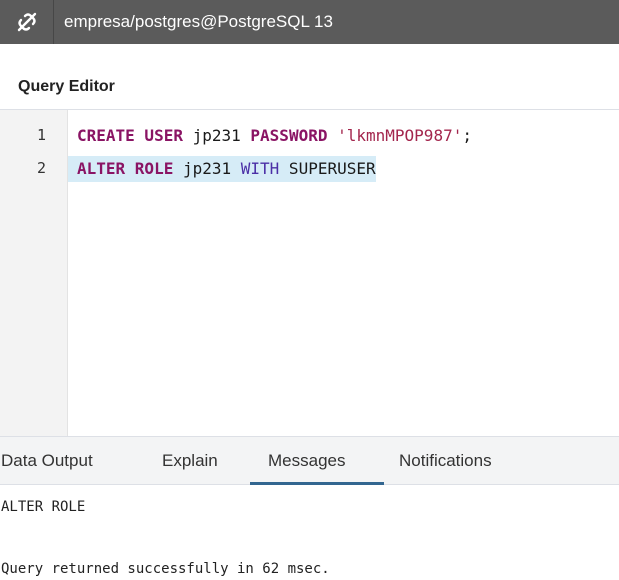 The image size is (619, 580). What do you see at coordinates (34, 273) in the screenshot?
I see `line-number-gutter: 1 2` at bounding box center [34, 273].